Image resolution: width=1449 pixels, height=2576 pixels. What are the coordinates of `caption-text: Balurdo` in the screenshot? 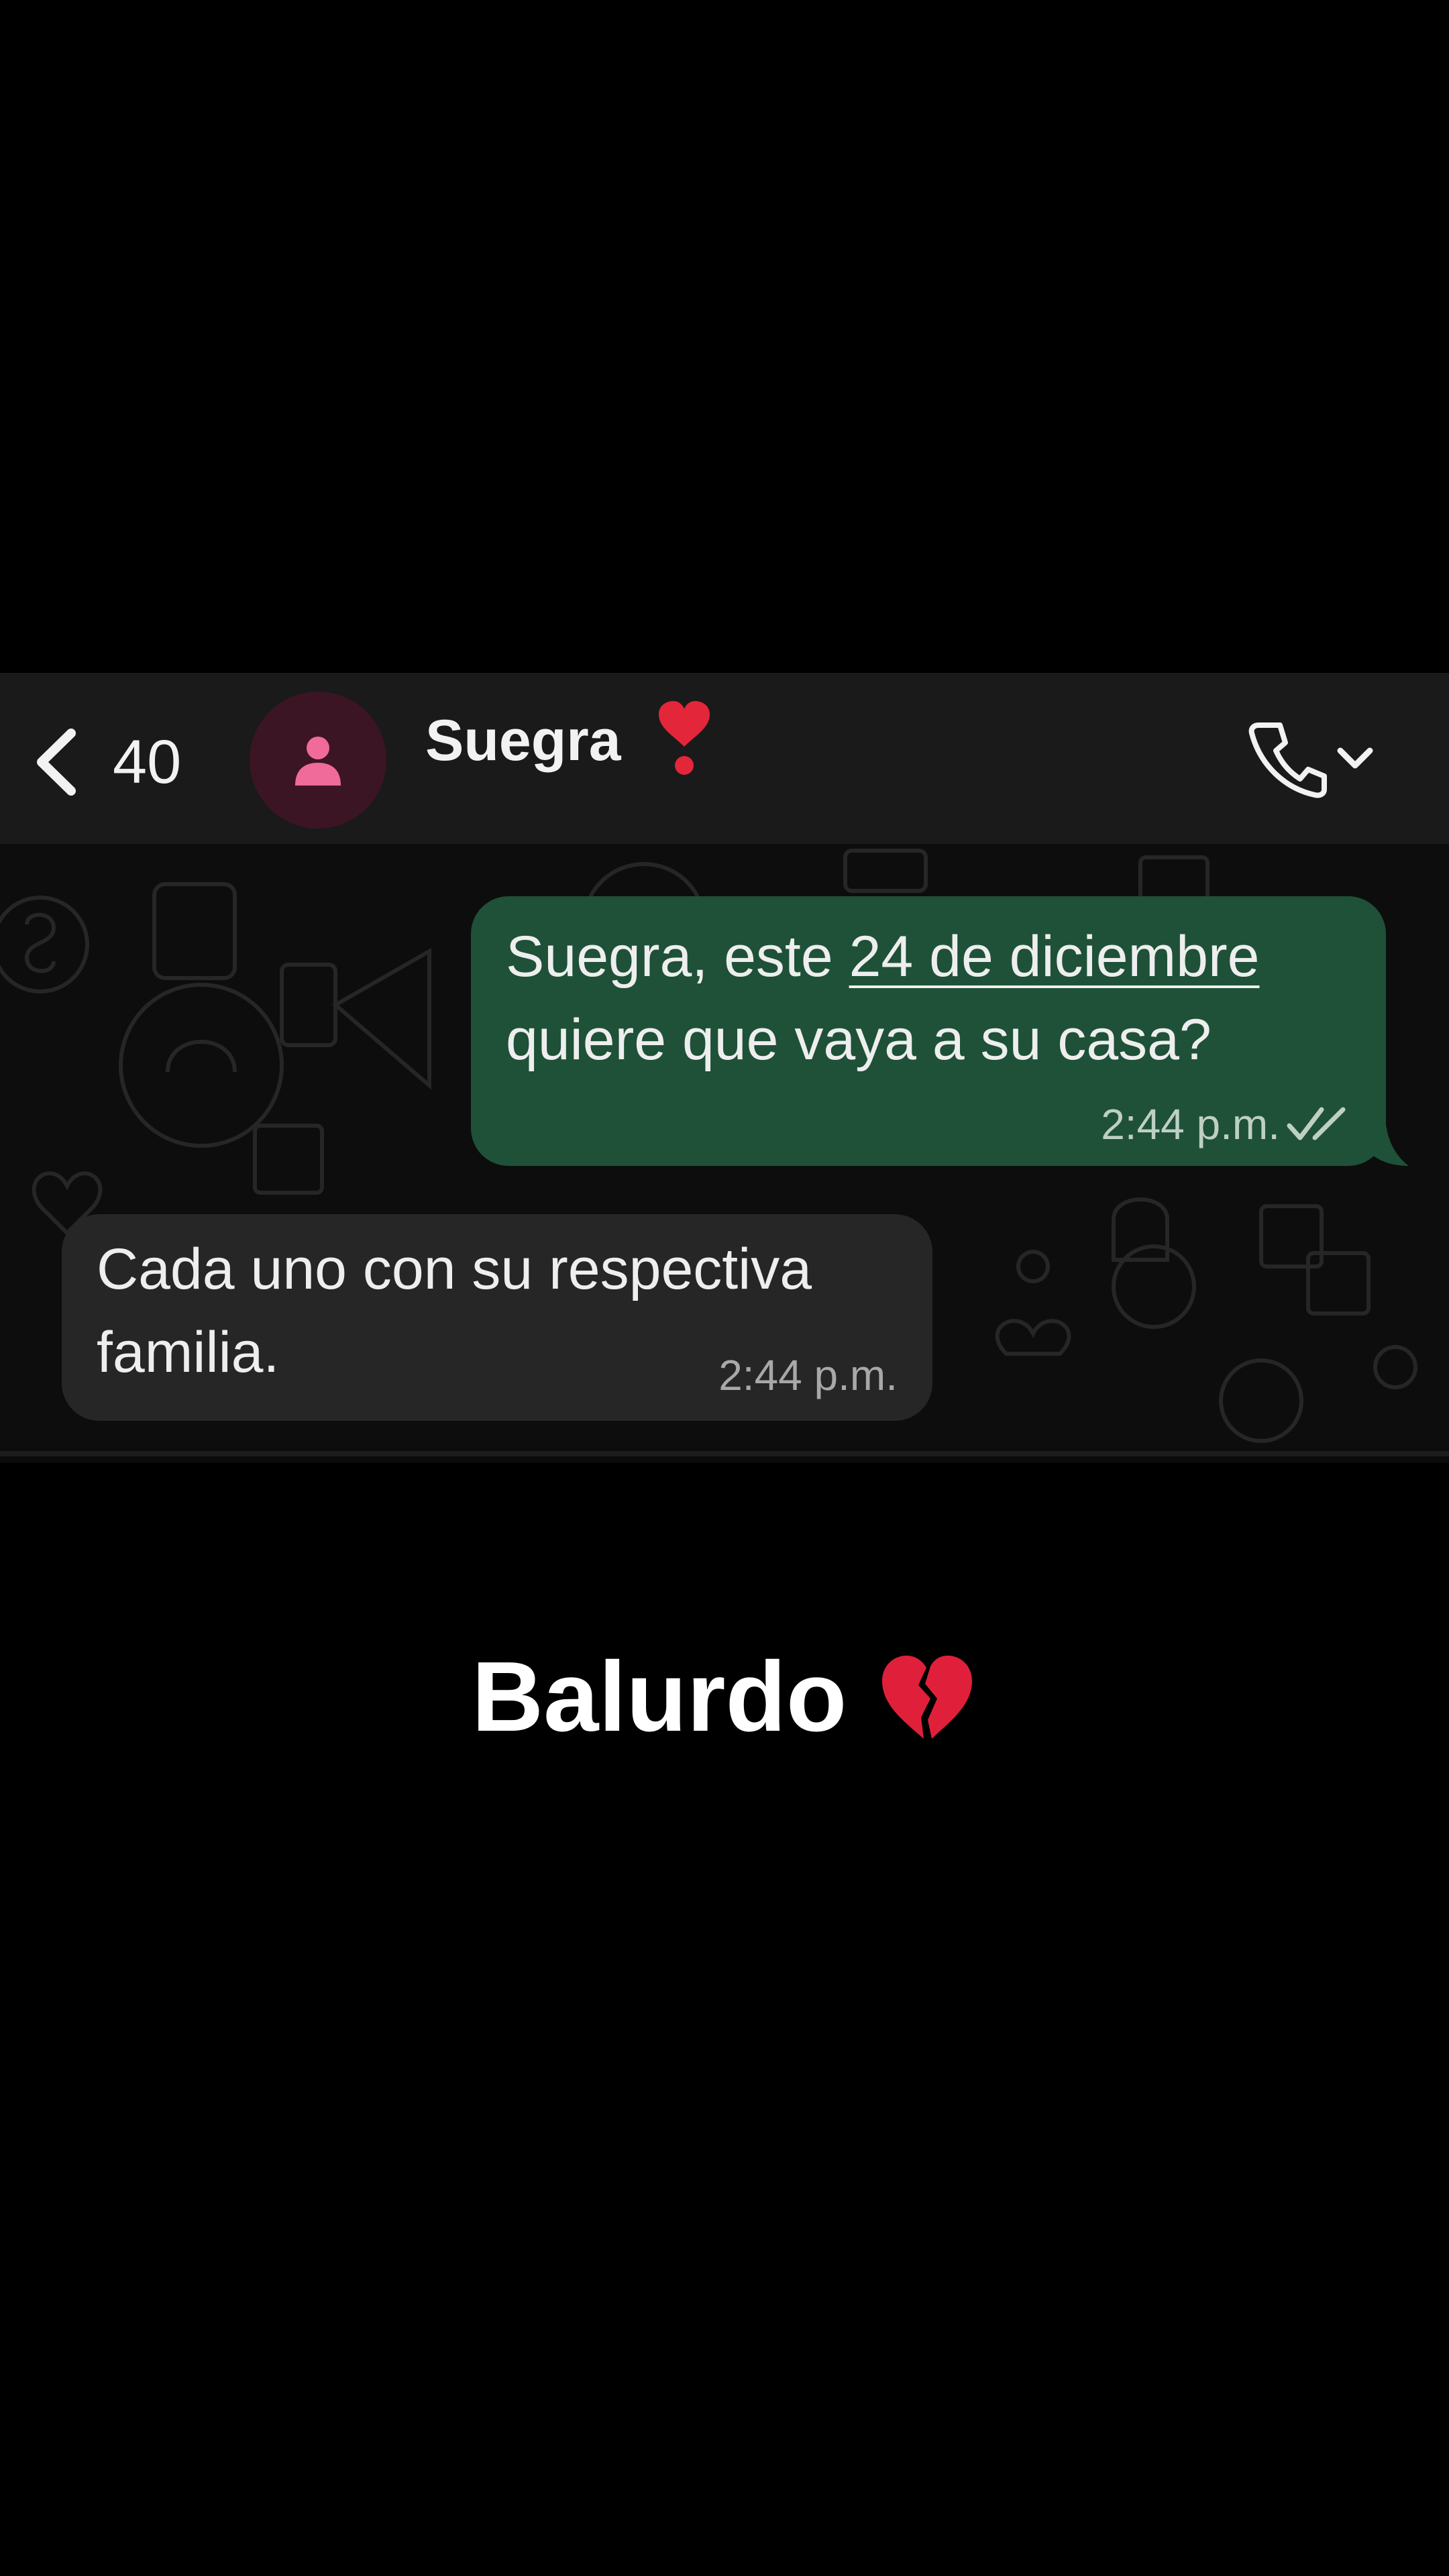 It's located at (659, 1697).